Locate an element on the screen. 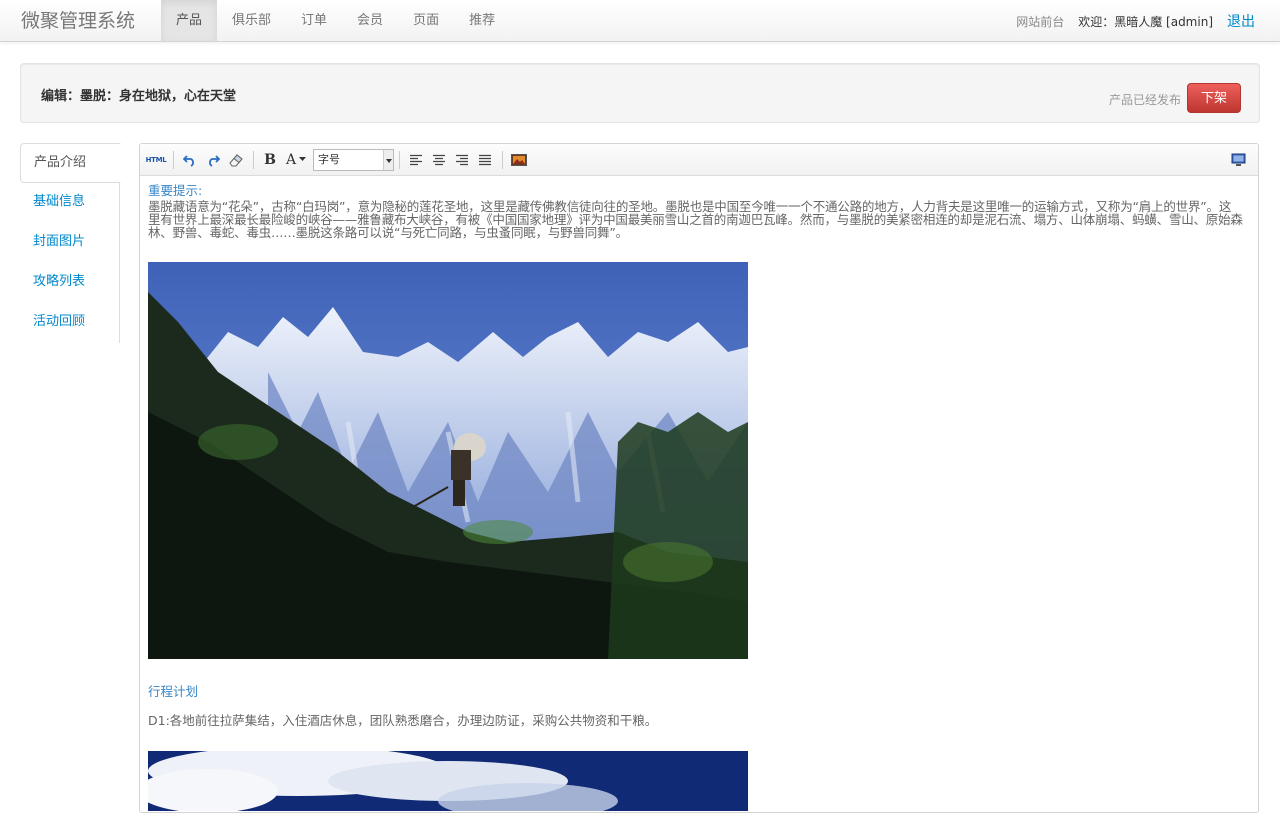 The image size is (1280, 813). welcome-text: 欢迎：黑暗人魔 [admin] is located at coordinates (1145, 21).